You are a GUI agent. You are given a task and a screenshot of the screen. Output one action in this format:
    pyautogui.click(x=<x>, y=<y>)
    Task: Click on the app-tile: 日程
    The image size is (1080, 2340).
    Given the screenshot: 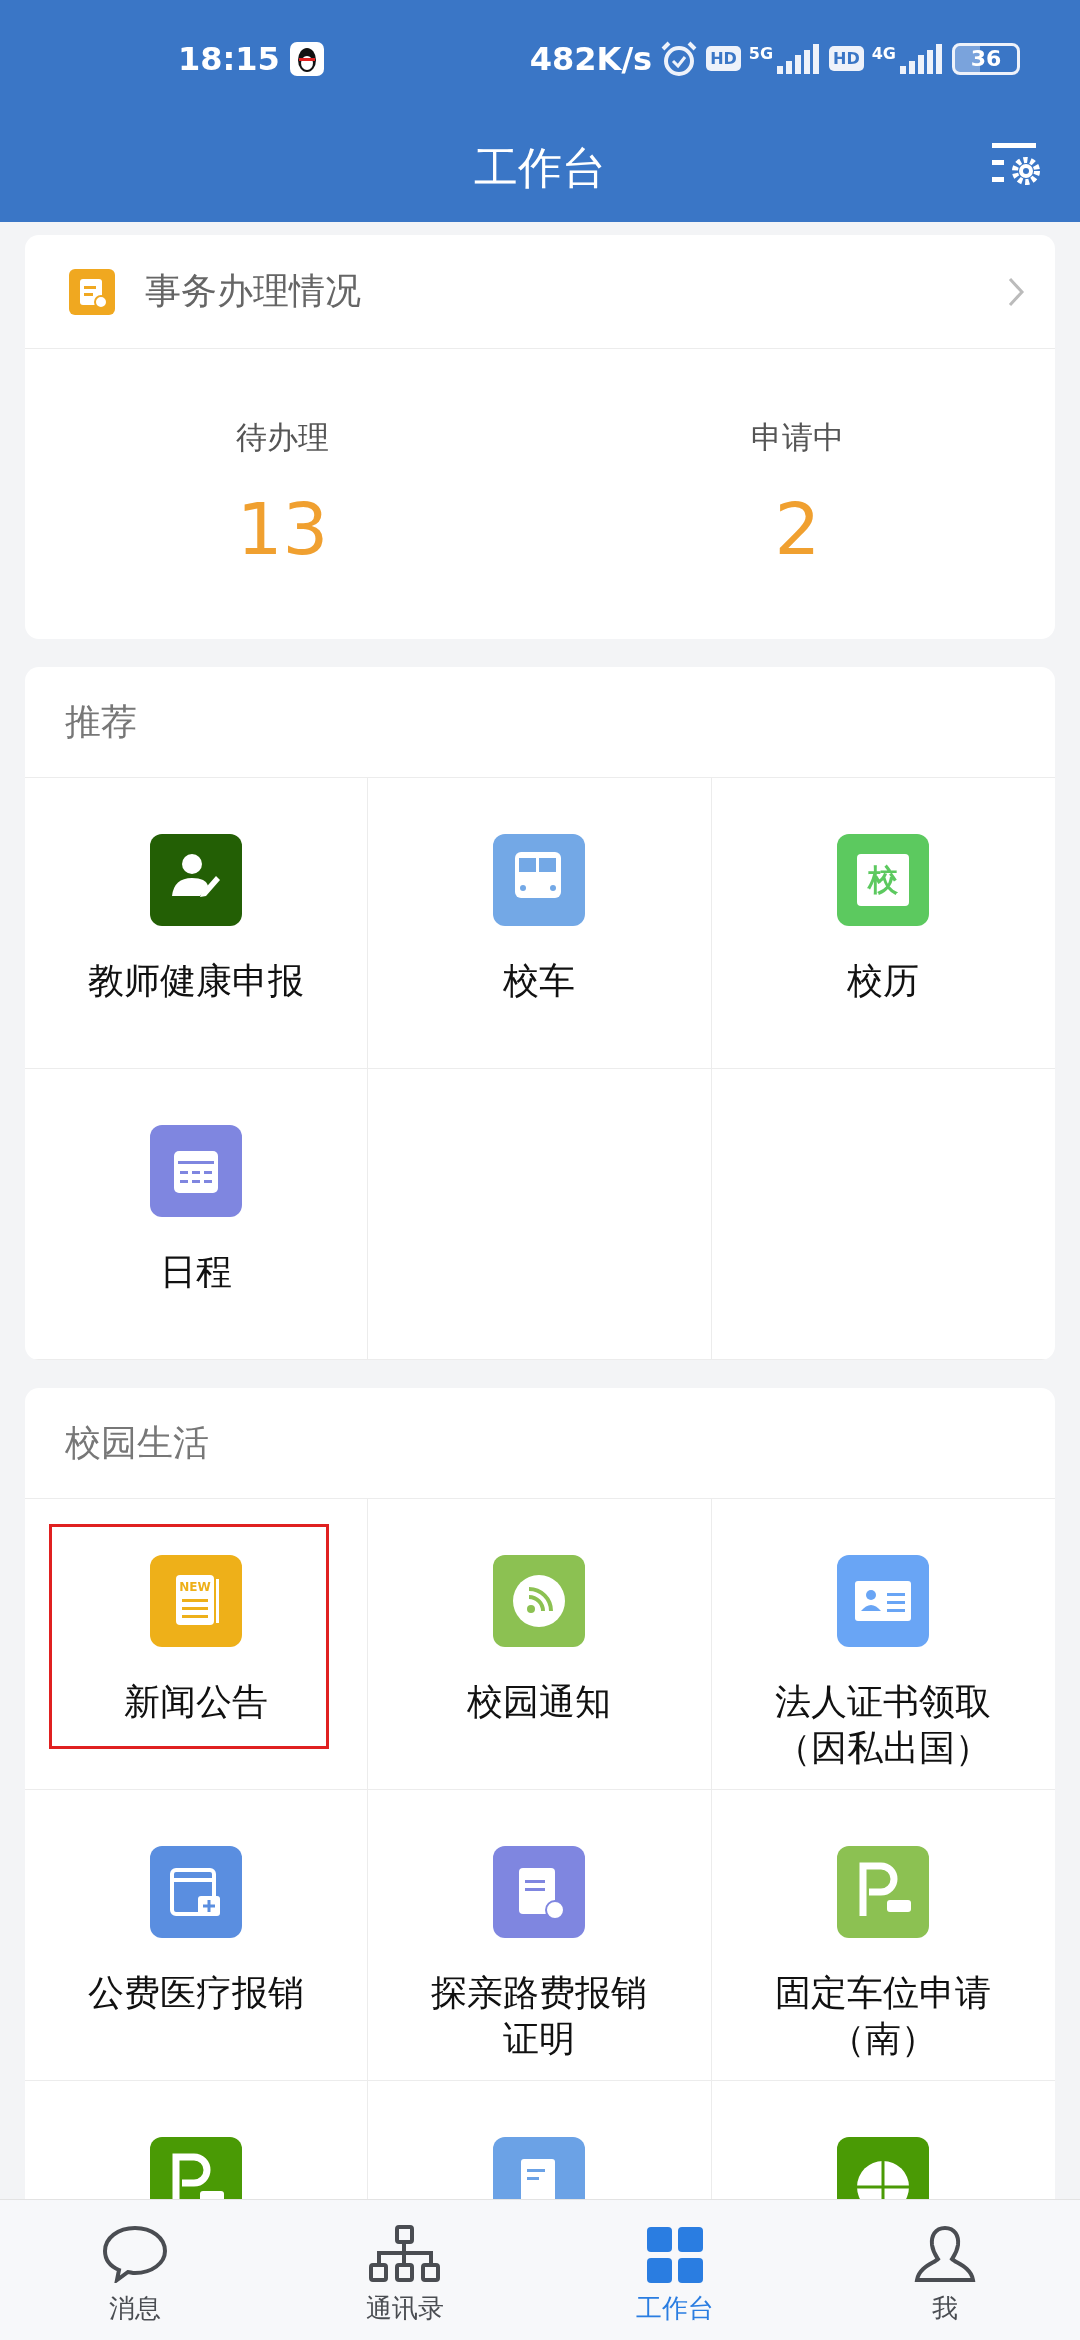 What is the action you would take?
    pyautogui.click(x=197, y=1214)
    